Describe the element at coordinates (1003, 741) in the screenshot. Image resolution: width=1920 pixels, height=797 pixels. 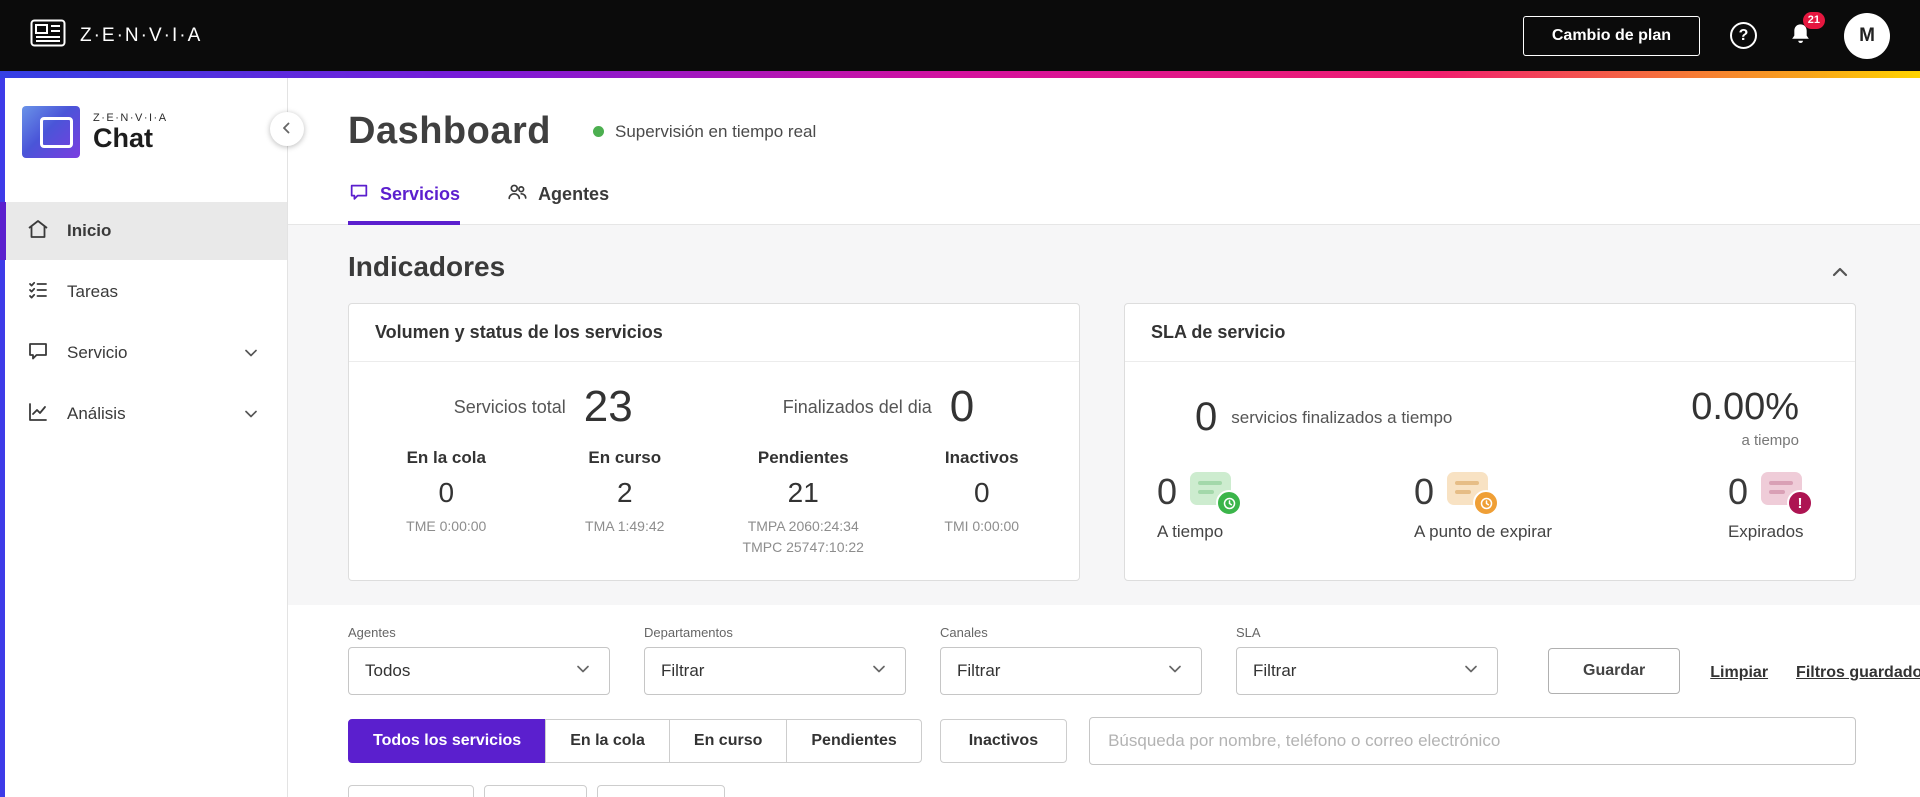
I see `tab-inactivos: Inactivos` at that location.